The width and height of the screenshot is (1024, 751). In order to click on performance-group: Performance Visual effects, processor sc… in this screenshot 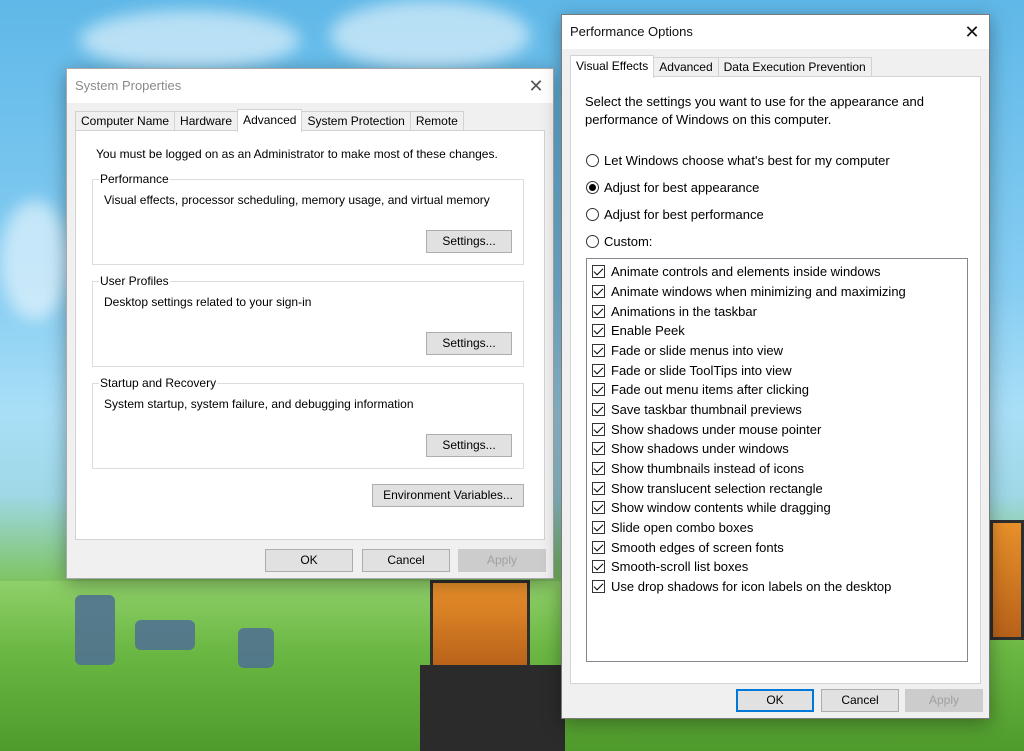, I will do `click(308, 218)`.